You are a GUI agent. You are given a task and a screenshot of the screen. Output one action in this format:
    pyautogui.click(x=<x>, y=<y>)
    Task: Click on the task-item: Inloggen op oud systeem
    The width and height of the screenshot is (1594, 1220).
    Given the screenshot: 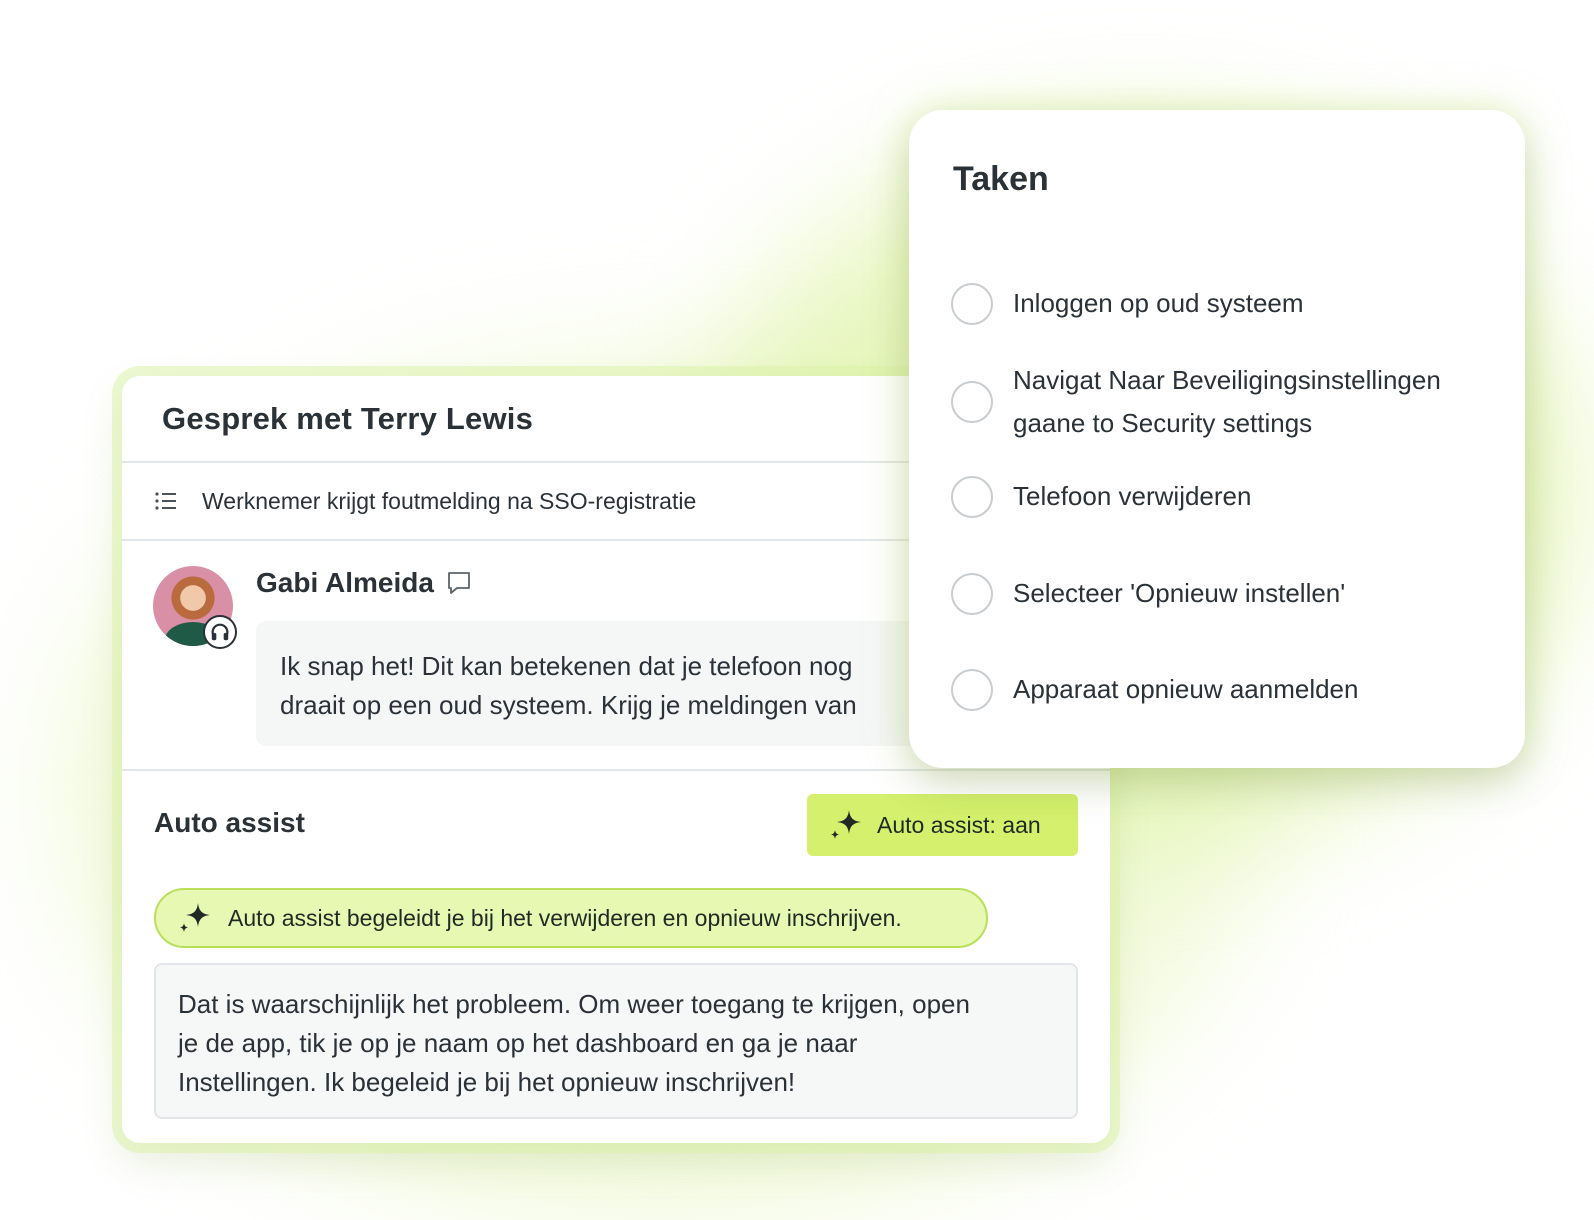 What is the action you would take?
    pyautogui.click(x=1127, y=303)
    